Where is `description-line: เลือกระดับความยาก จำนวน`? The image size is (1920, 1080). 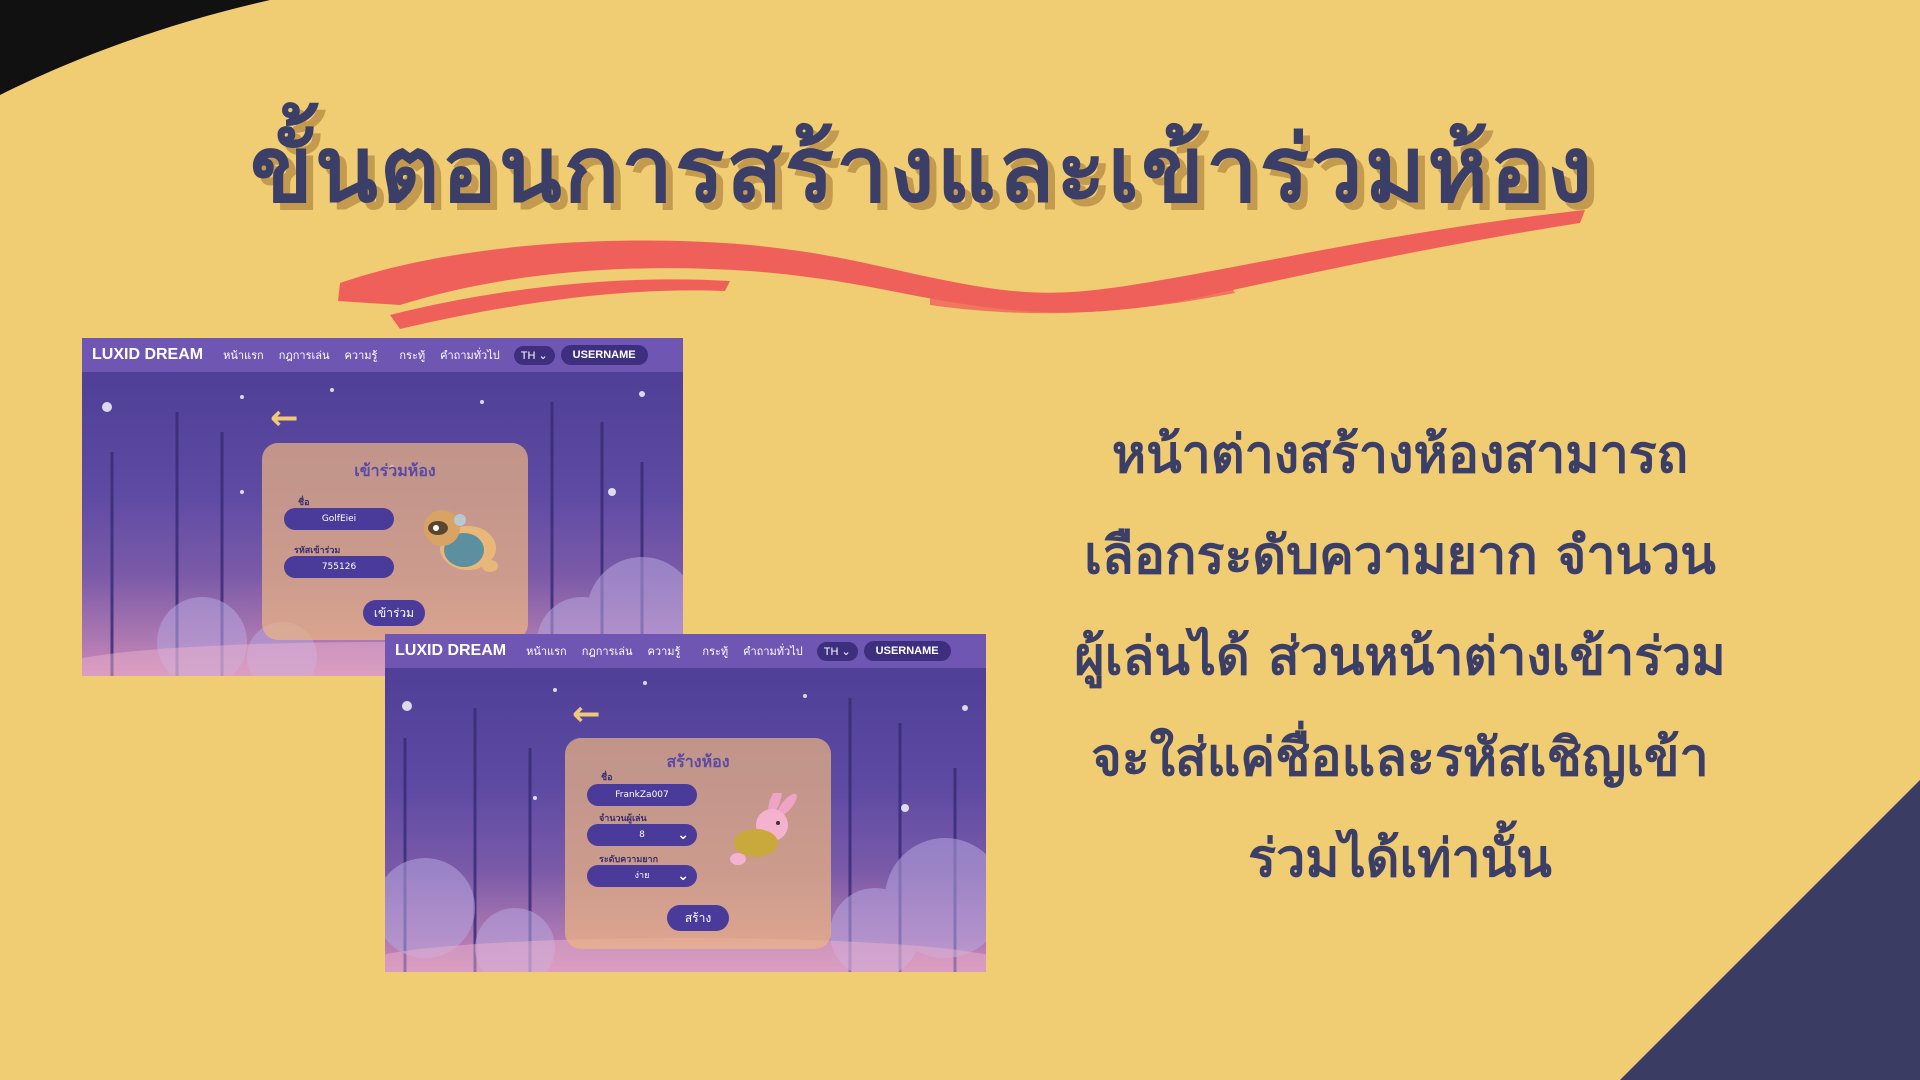
description-line: เลือกระดับความยาก จำนวน is located at coordinates (1400, 556).